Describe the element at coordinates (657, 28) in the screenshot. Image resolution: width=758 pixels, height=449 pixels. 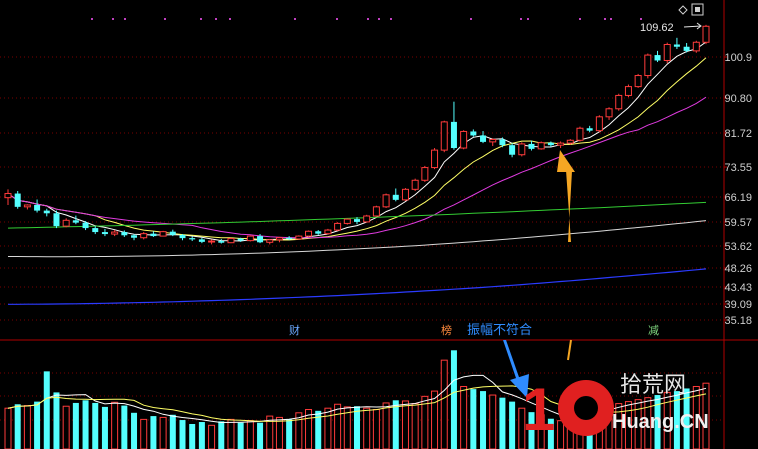
I see `max-price-label: 109.62` at that location.